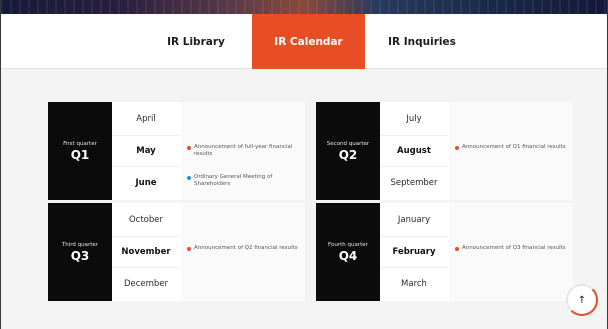 The height and width of the screenshot is (329, 608). What do you see at coordinates (348, 154) in the screenshot?
I see `quarter-name: Q2` at bounding box center [348, 154].